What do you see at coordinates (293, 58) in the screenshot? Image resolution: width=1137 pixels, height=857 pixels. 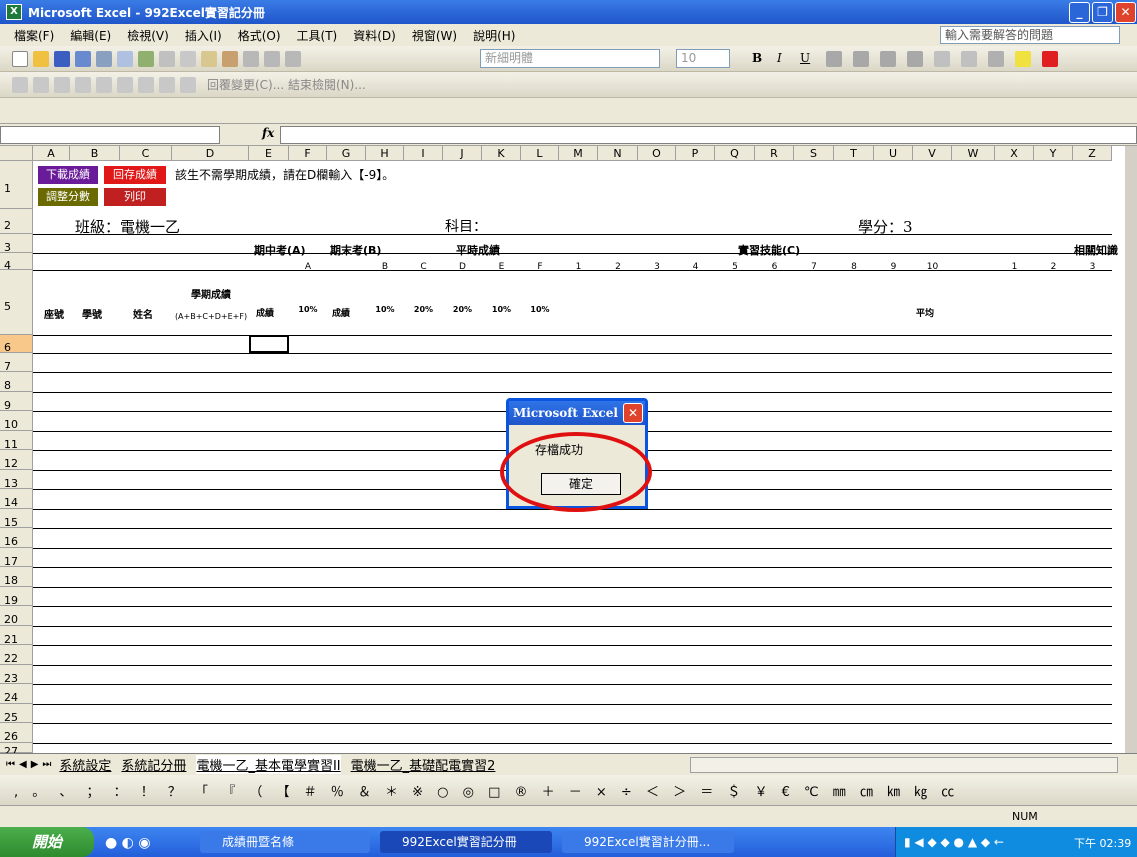 I see `redo-icon` at bounding box center [293, 58].